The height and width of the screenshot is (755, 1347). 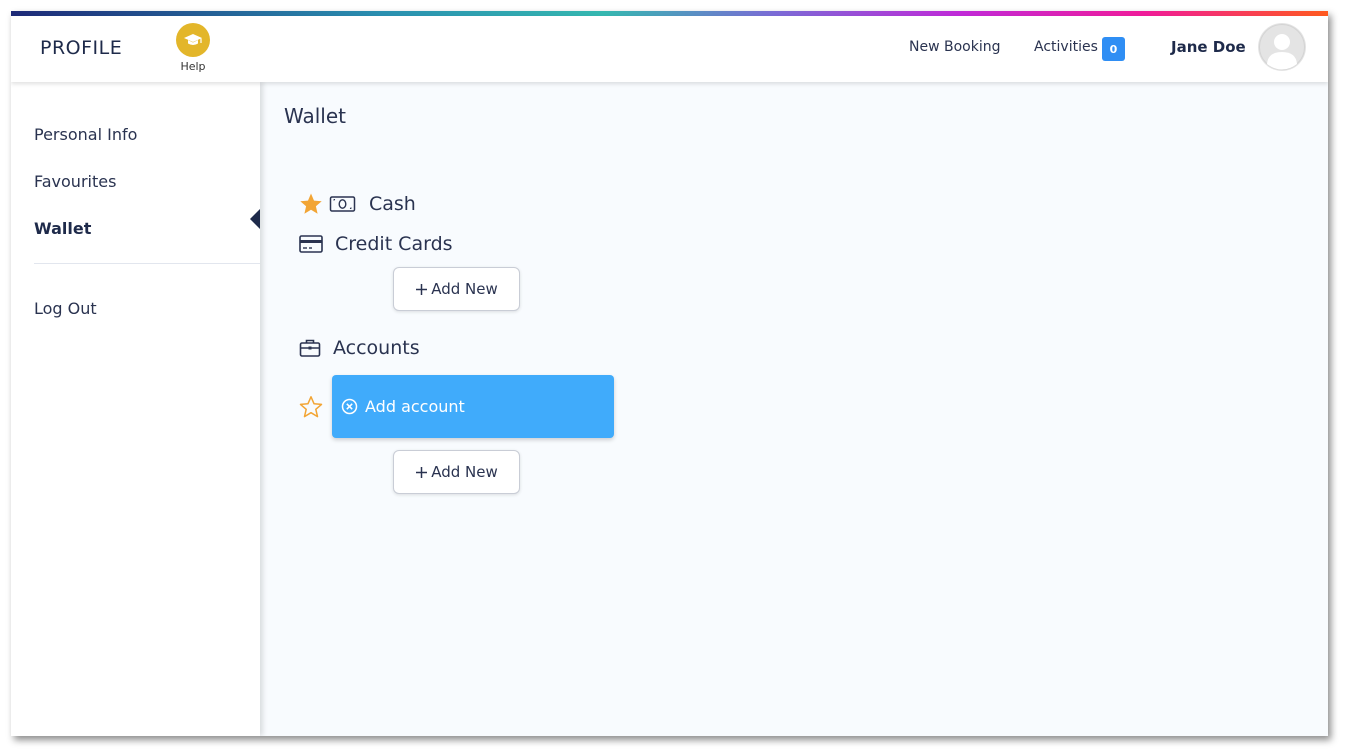 I want to click on activities-count-badge: 0, so click(x=1113, y=49).